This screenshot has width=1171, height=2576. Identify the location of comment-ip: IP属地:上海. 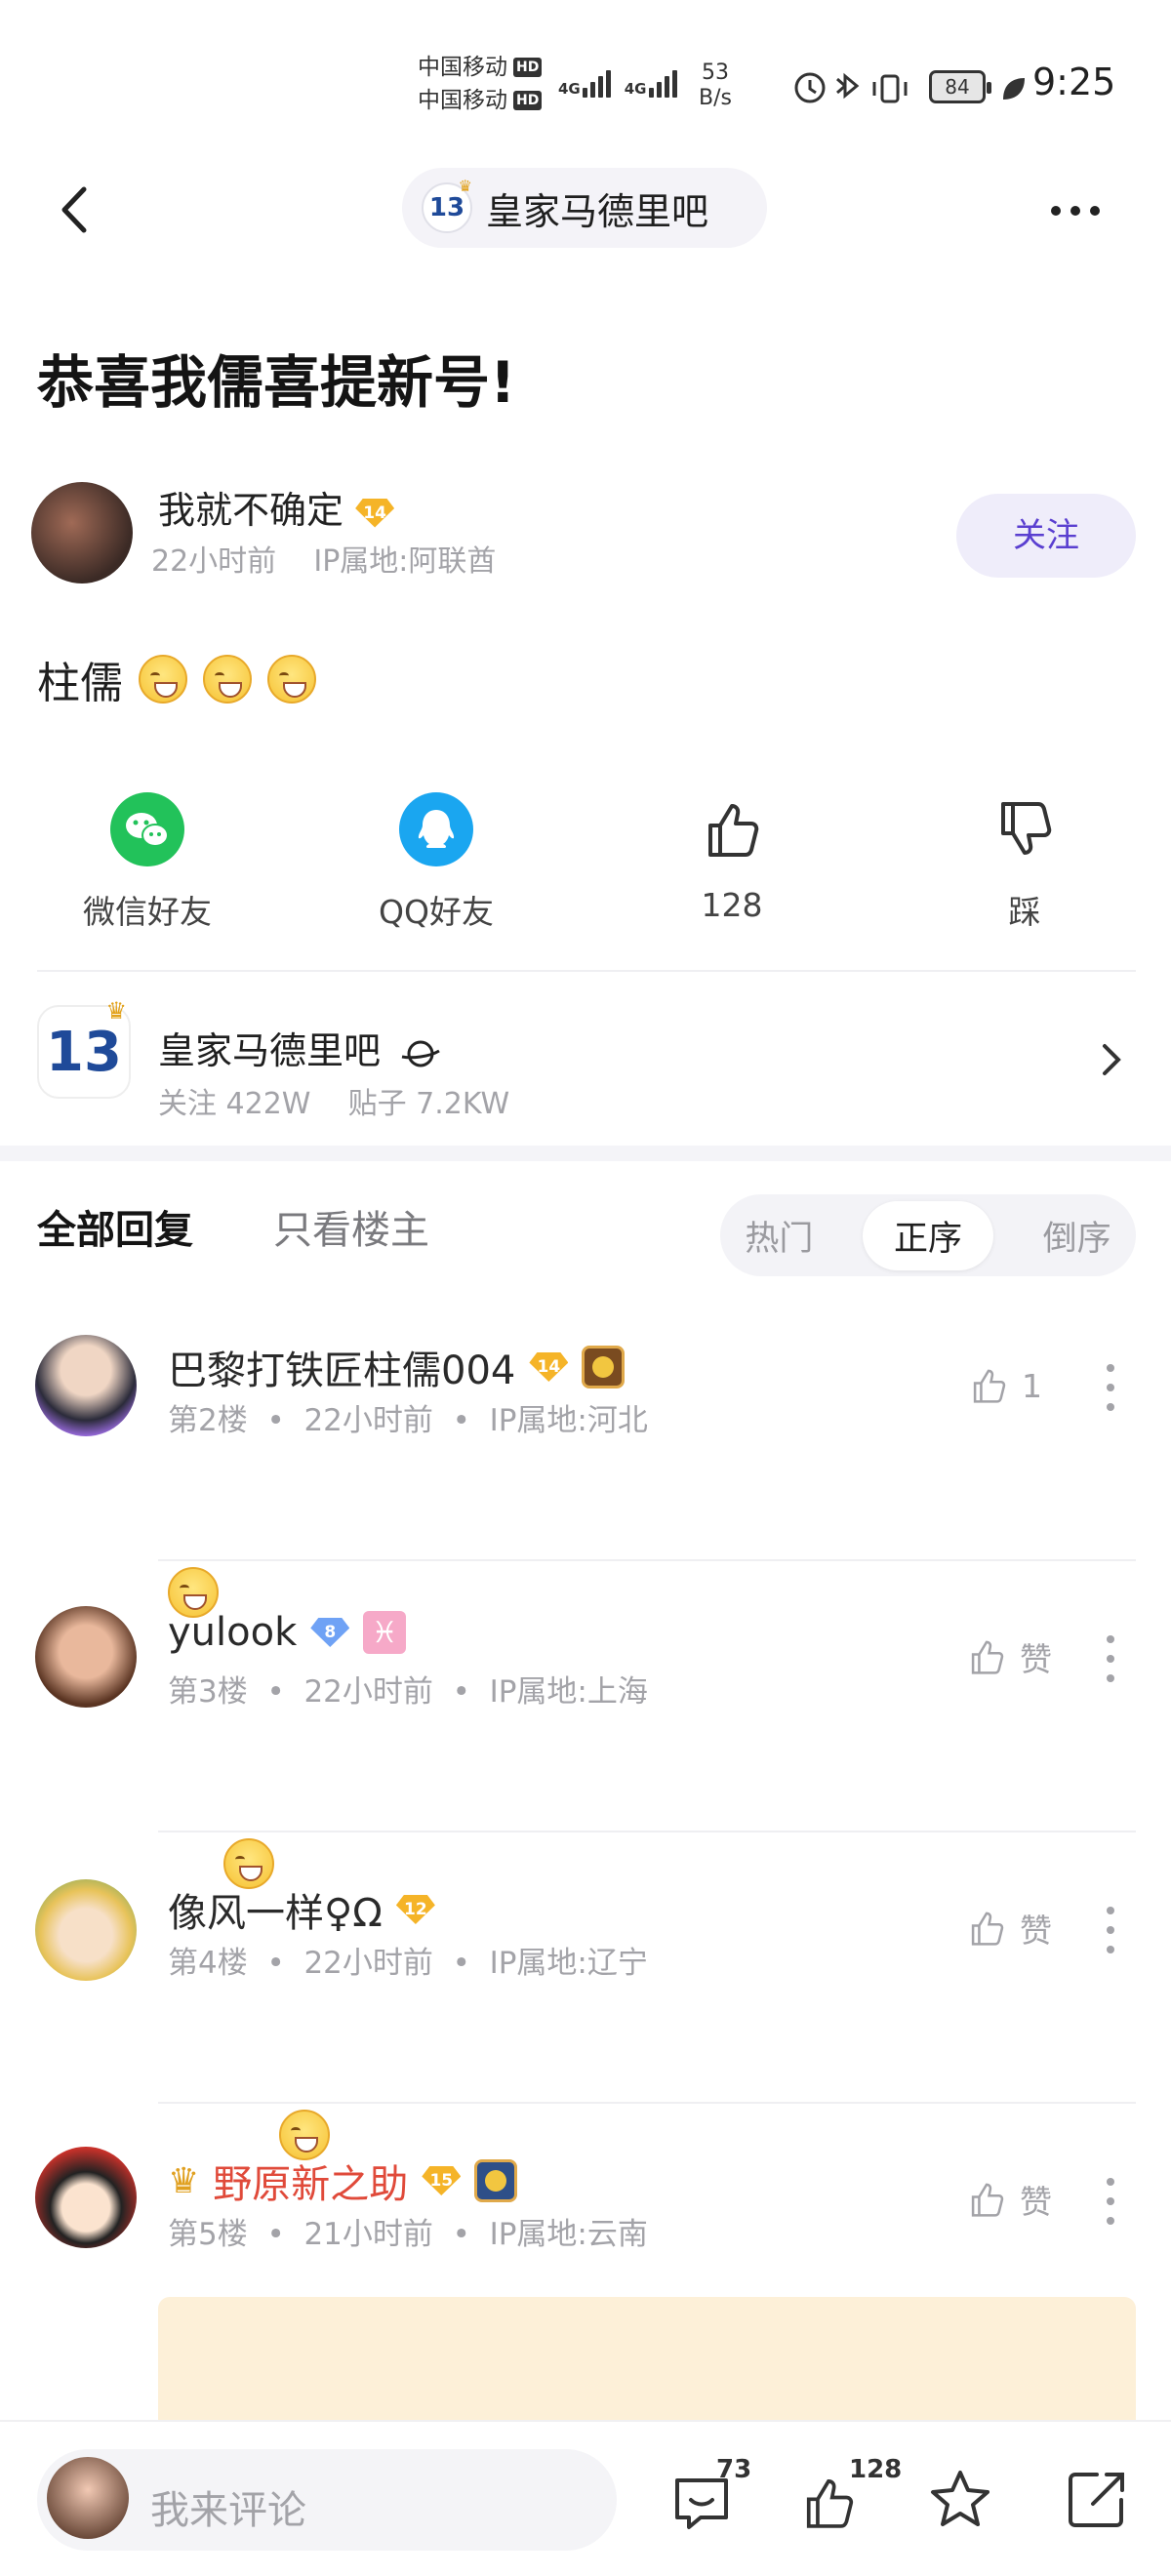
(568, 1692).